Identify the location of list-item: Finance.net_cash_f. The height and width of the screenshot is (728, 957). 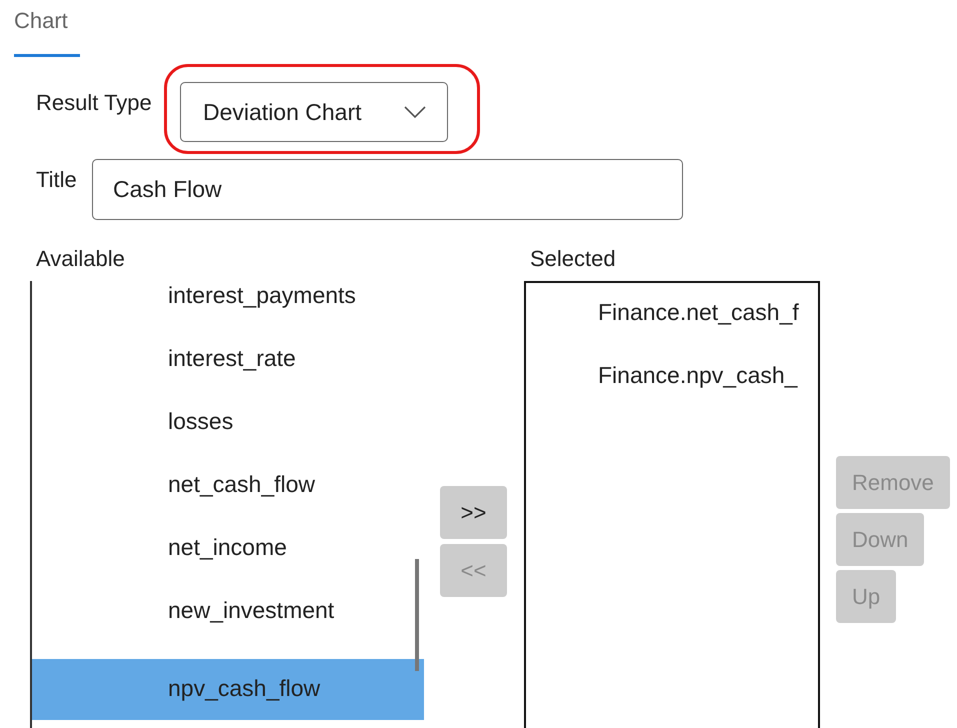
(672, 330).